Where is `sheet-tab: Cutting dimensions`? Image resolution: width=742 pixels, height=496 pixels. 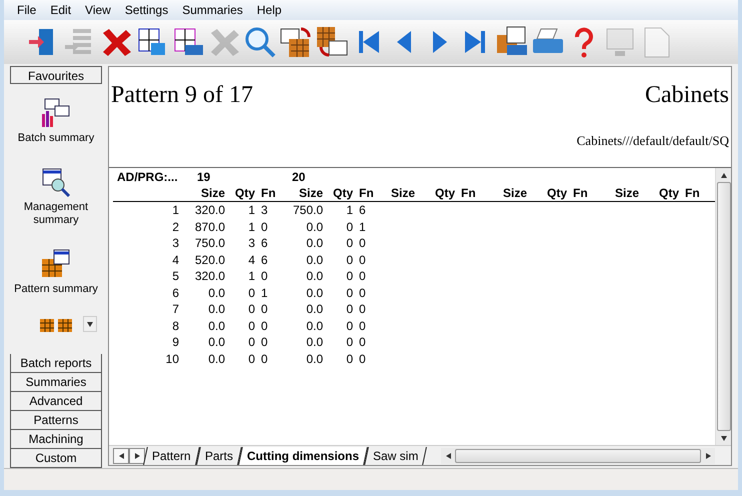
sheet-tab: Cutting dimensions is located at coordinates (303, 455).